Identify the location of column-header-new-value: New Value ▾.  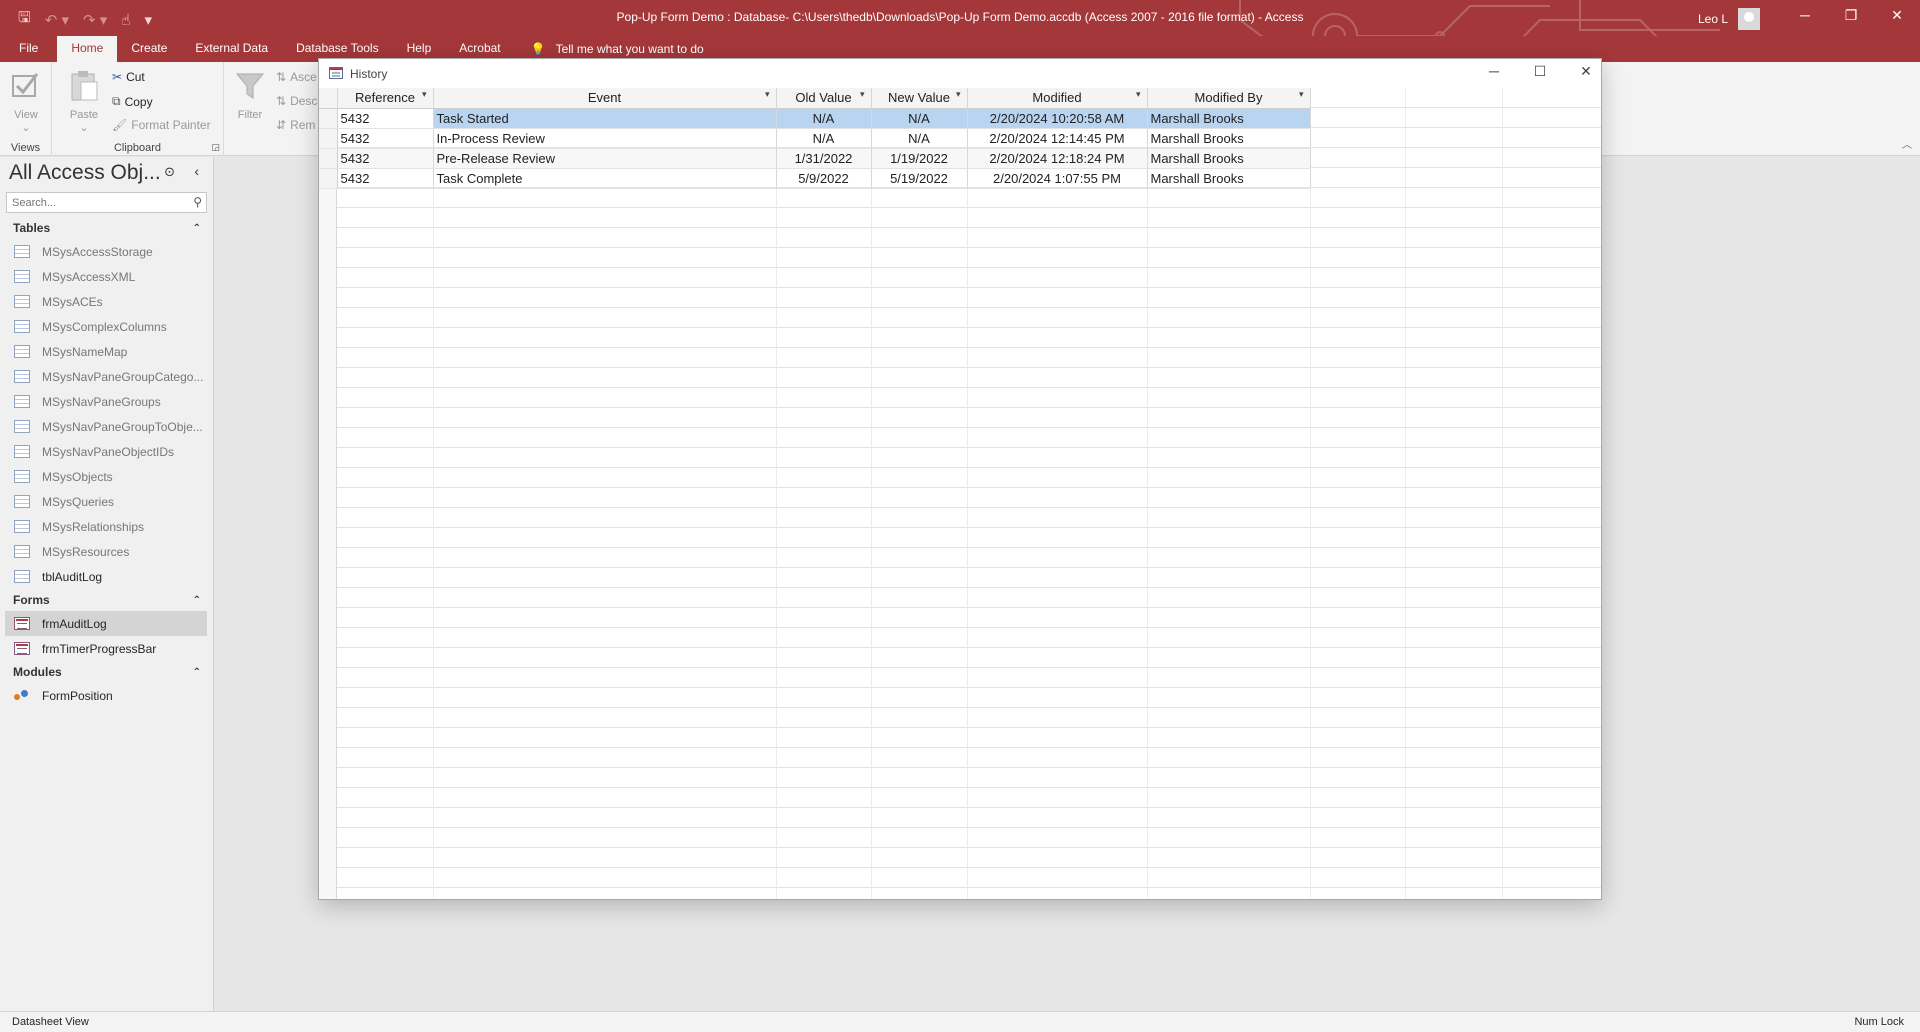
(919, 98).